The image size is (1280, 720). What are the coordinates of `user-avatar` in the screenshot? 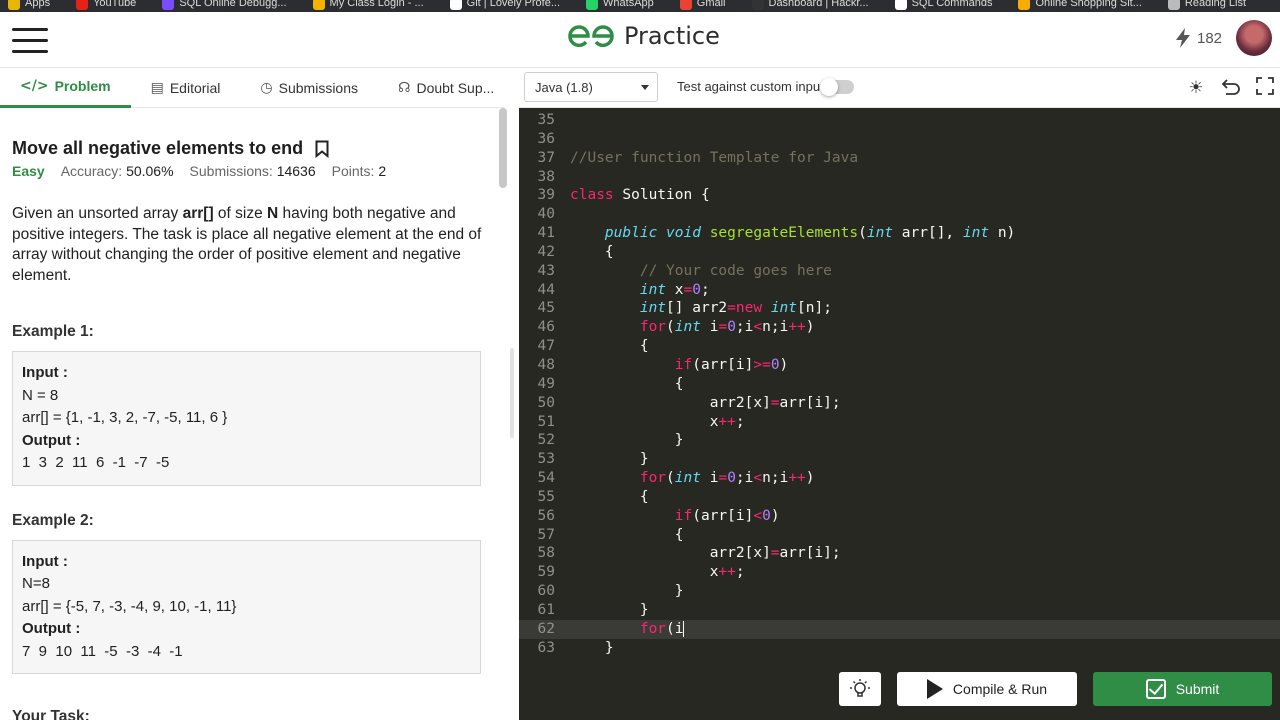 It's located at (1254, 38).